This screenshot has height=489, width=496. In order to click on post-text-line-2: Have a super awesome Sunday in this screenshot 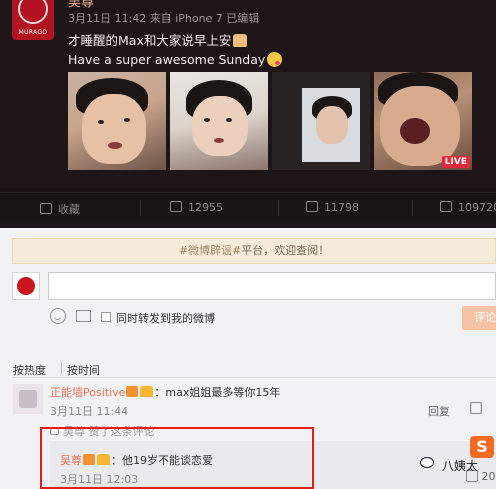, I will do `click(175, 59)`.